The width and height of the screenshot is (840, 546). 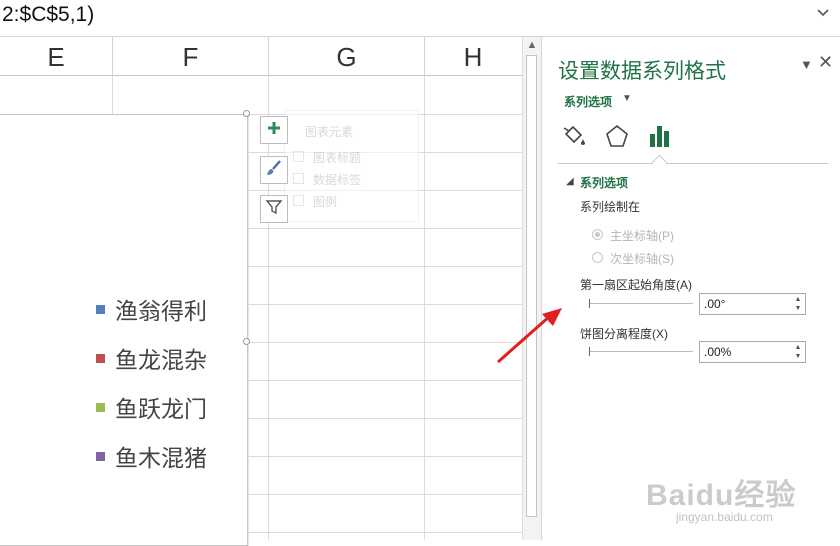 I want to click on legend-label: 鱼跃龙门, so click(x=161, y=410).